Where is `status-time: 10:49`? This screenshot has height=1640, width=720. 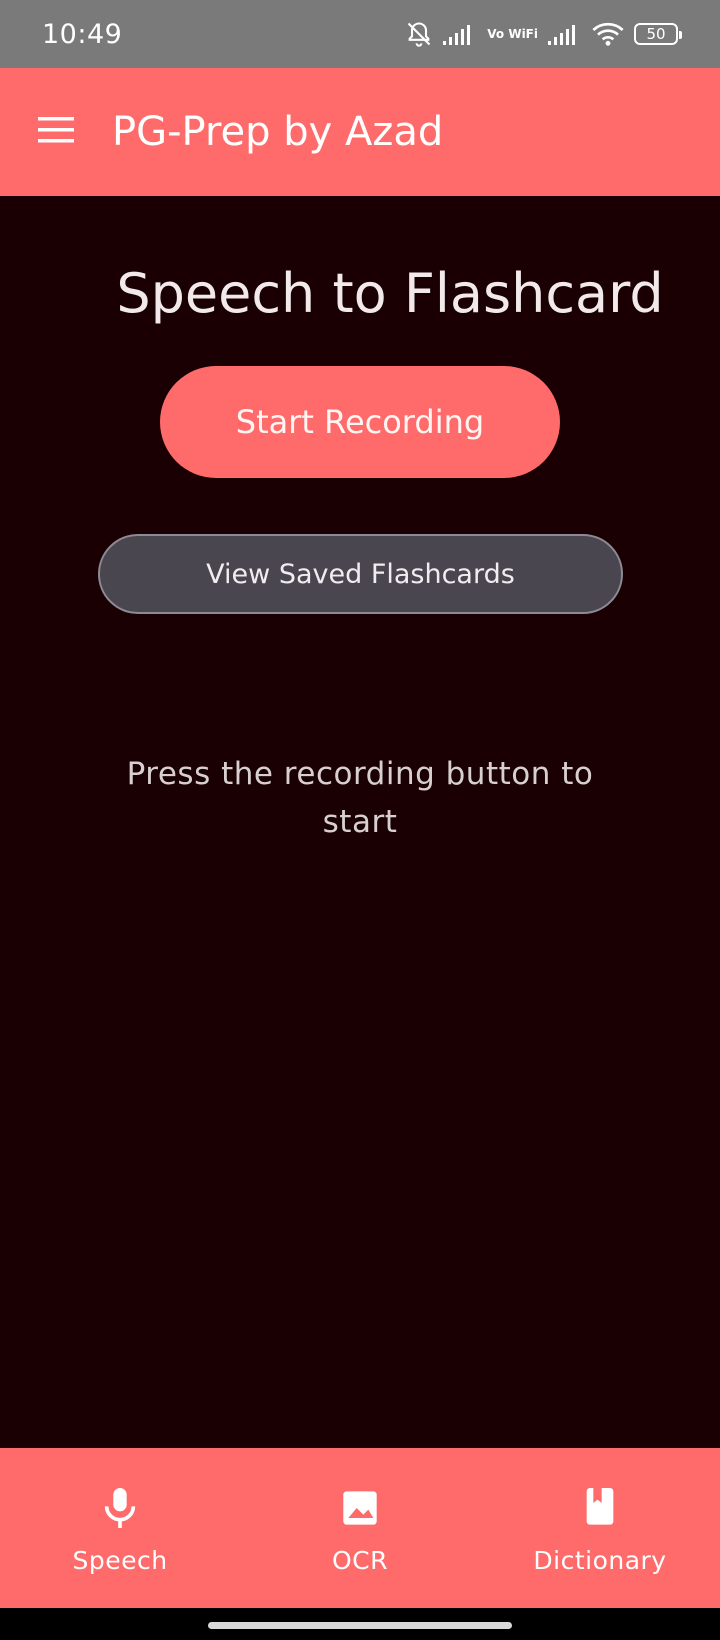 status-time: 10:49 is located at coordinates (82, 34).